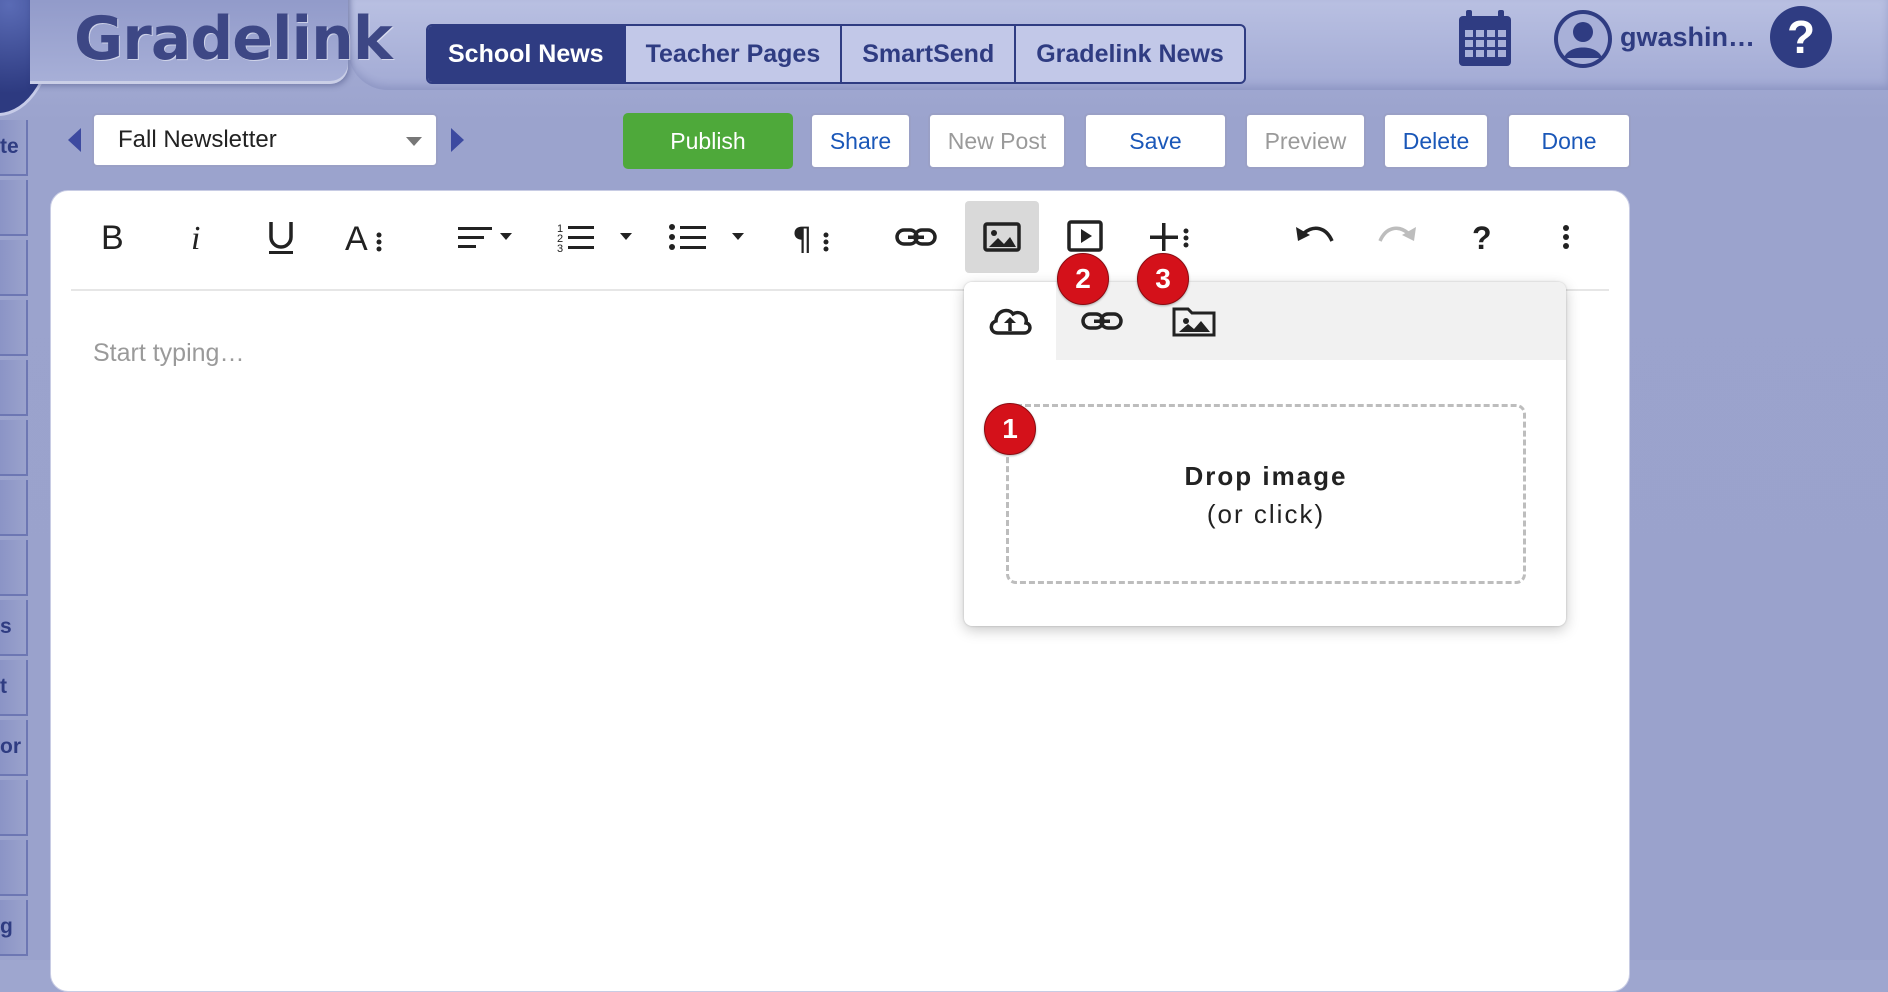 The width and height of the screenshot is (1888, 992). I want to click on italic-icon: i, so click(197, 237).